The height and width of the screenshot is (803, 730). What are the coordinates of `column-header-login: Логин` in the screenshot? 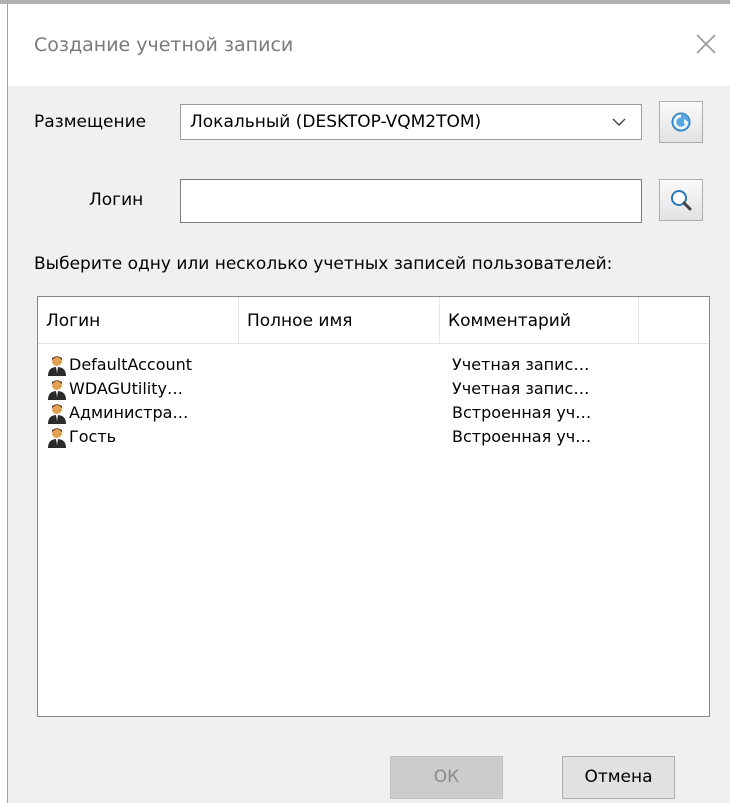 It's located at (138, 320).